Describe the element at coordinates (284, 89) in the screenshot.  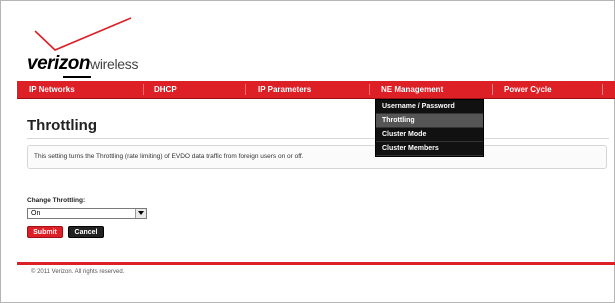
I see `nav-item-ip-parameters: IP Parameters` at that location.